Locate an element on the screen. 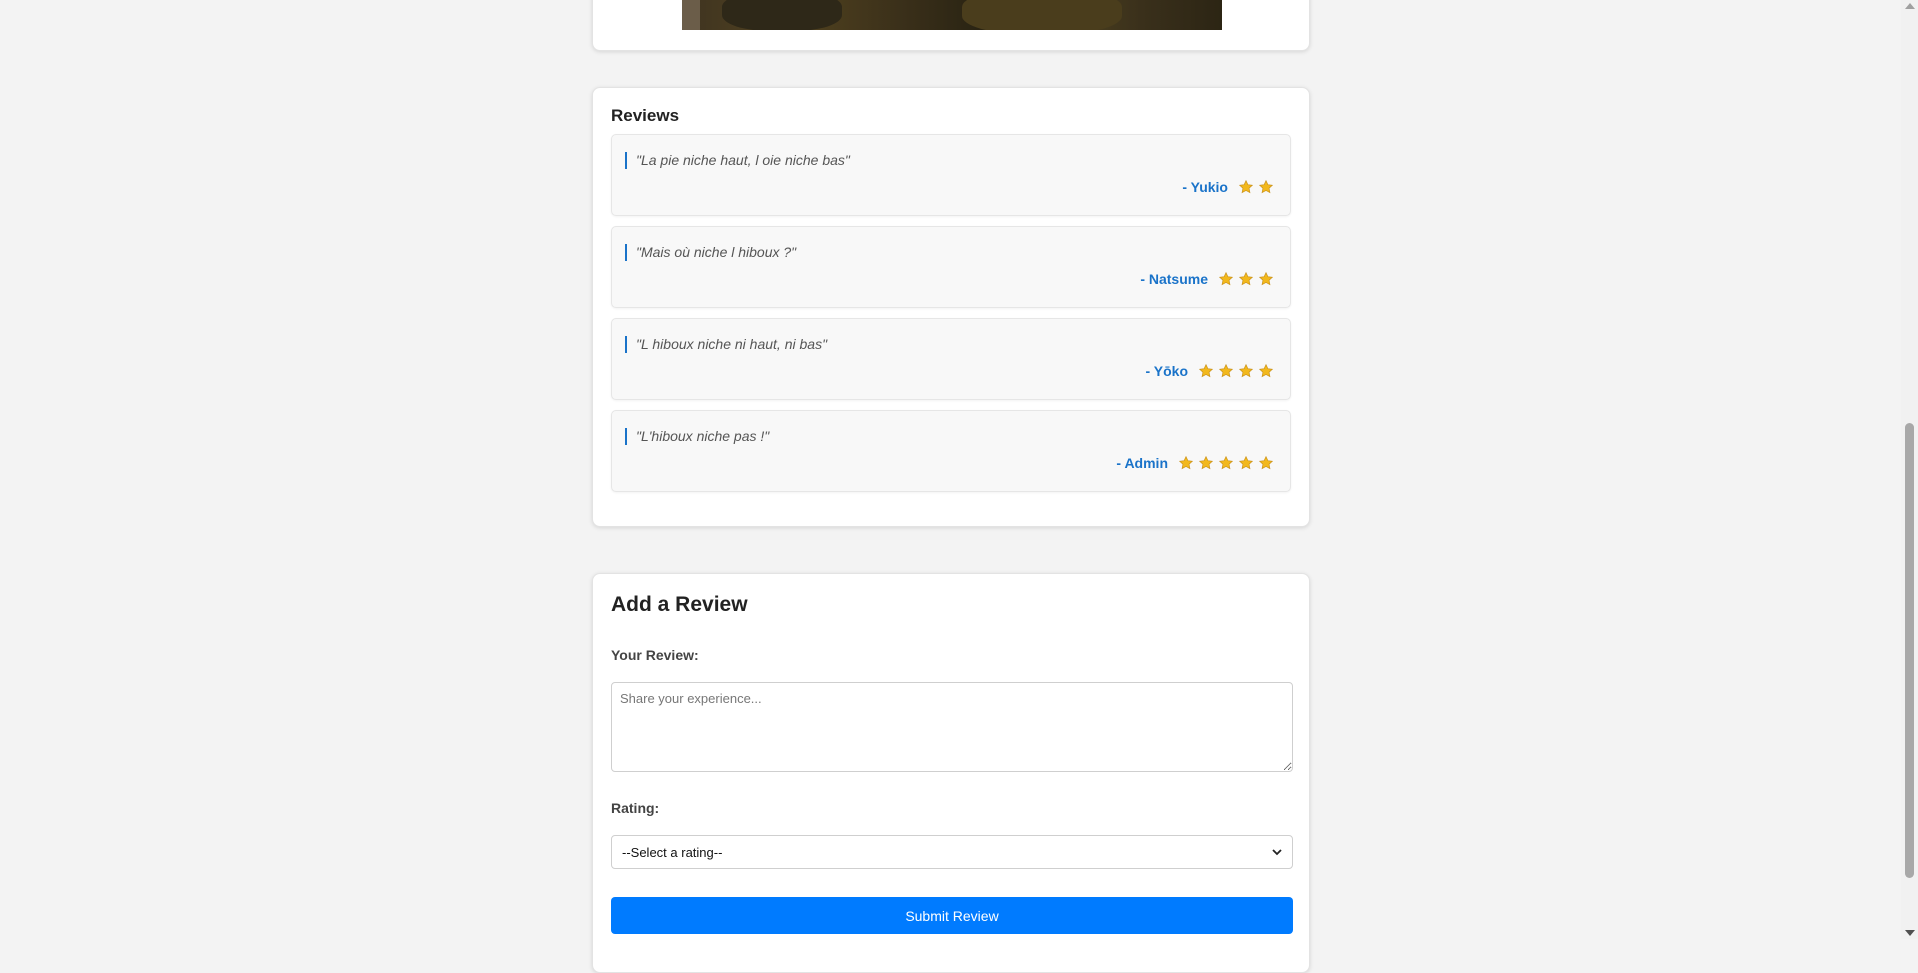  review-quote: "L hiboux niche ni haut, ni bas" is located at coordinates (726, 344).